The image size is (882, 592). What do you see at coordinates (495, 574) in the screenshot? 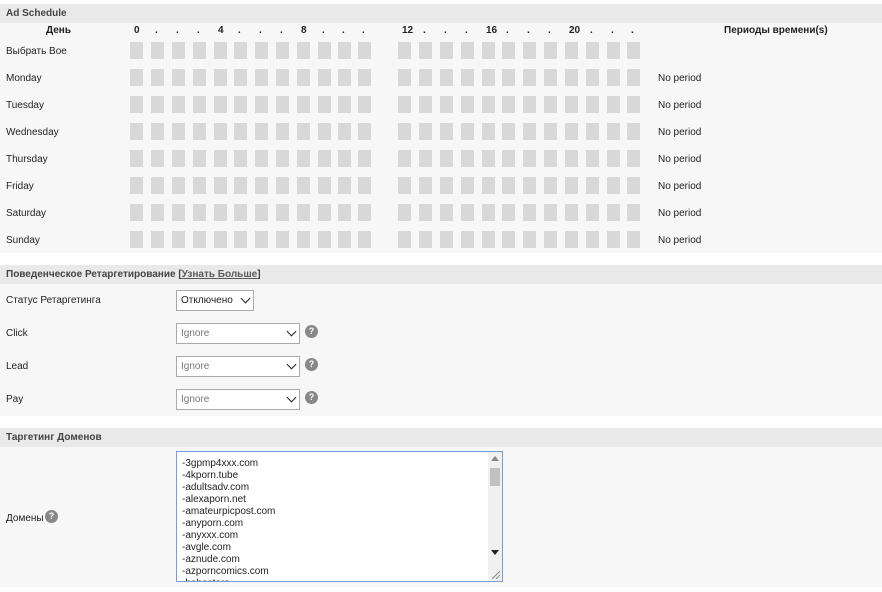
I see `resize-handle-icon` at bounding box center [495, 574].